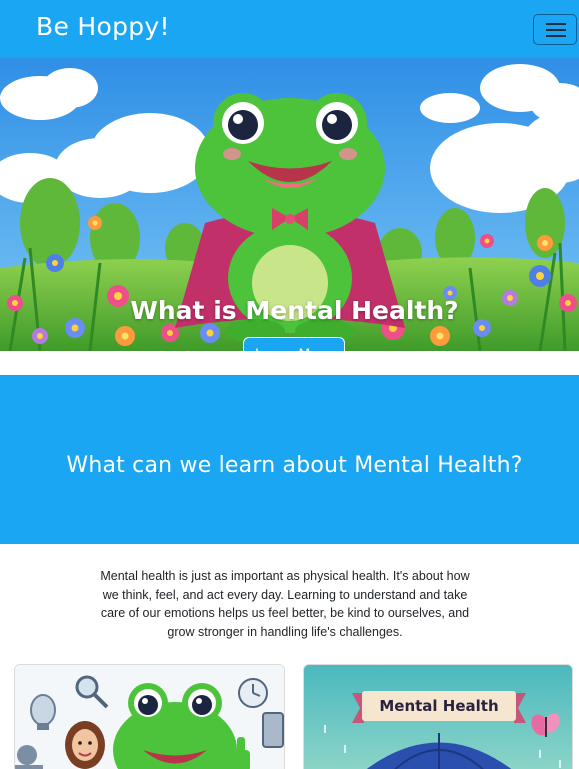  What do you see at coordinates (253, 693) in the screenshot?
I see `clock-icon` at bounding box center [253, 693].